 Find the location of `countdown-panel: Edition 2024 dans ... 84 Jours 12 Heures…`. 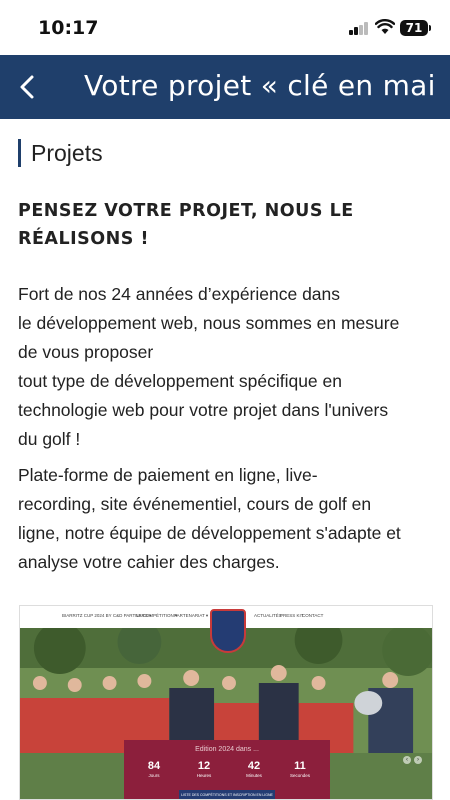

countdown-panel: Edition 2024 dans ... 84 Jours 12 Heures… is located at coordinates (227, 769).